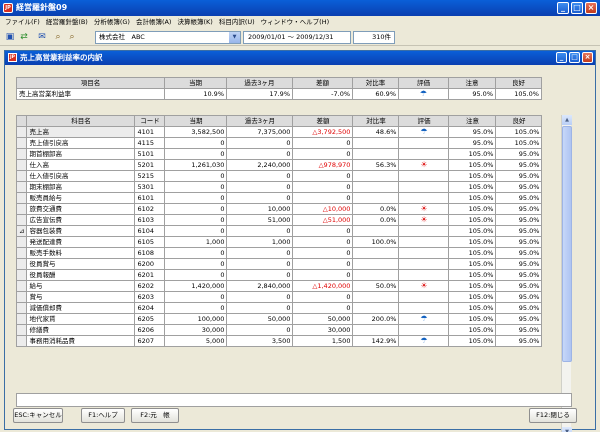 The height and width of the screenshot is (432, 600). What do you see at coordinates (150, 242) in the screenshot?
I see `cell-code: 6105` at bounding box center [150, 242].